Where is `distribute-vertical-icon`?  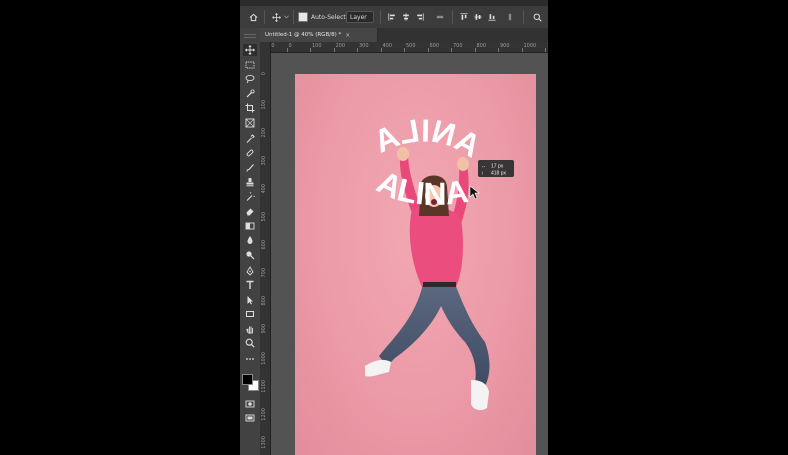 distribute-vertical-icon is located at coordinates (510, 17).